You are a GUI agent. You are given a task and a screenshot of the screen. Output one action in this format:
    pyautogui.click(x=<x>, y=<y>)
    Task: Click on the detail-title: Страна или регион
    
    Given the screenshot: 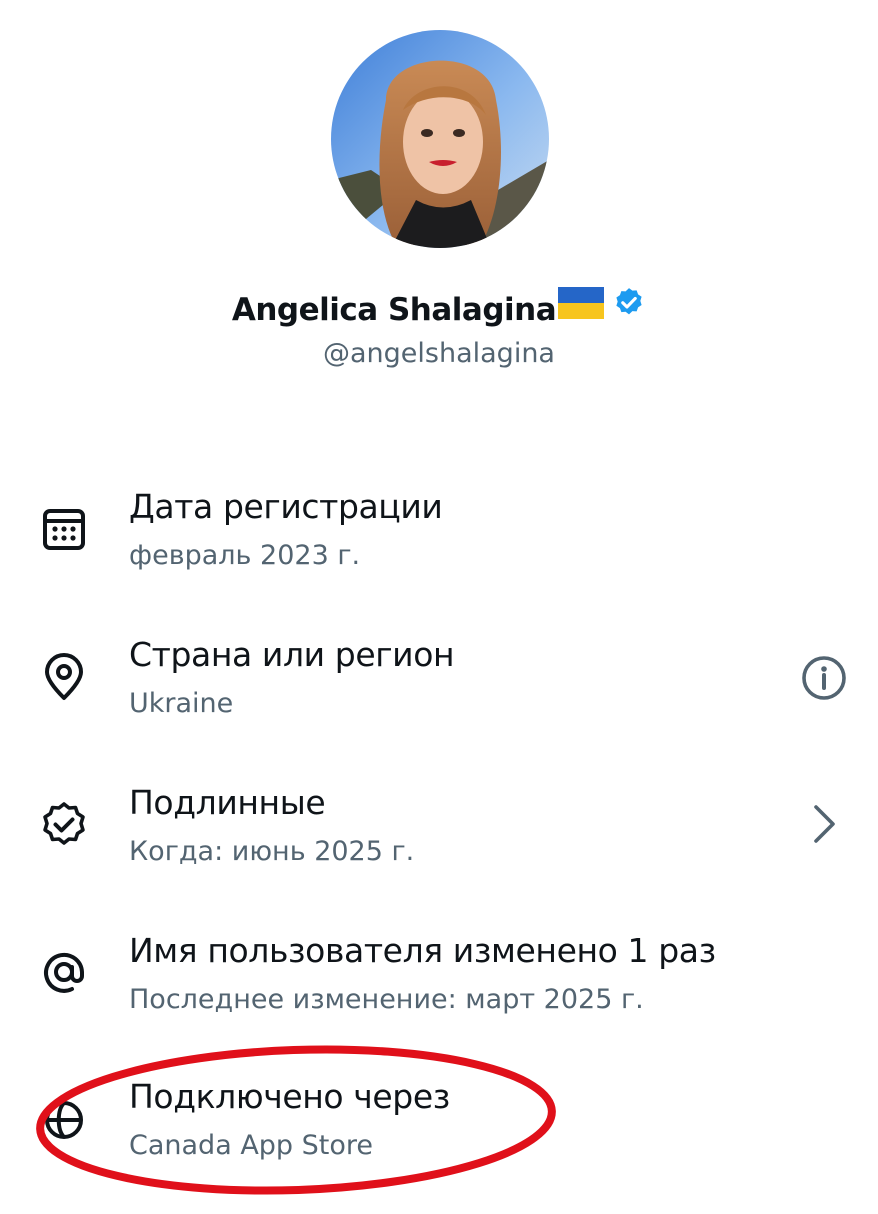 What is the action you would take?
    pyautogui.click(x=292, y=654)
    